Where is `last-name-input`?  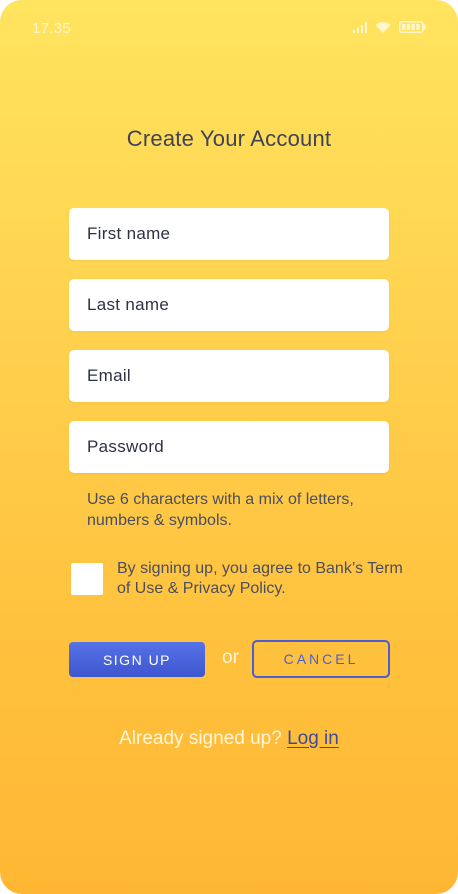
last-name-input is located at coordinates (238, 305).